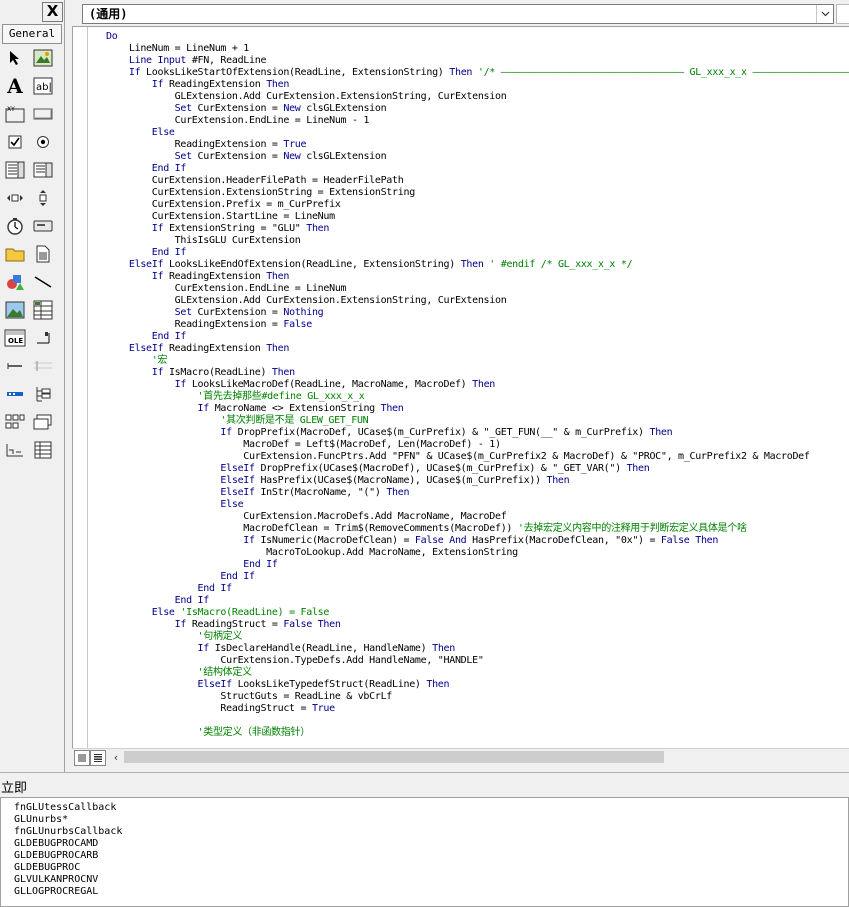 The width and height of the screenshot is (849, 907). I want to click on custom-control-4-icon, so click(15, 394).